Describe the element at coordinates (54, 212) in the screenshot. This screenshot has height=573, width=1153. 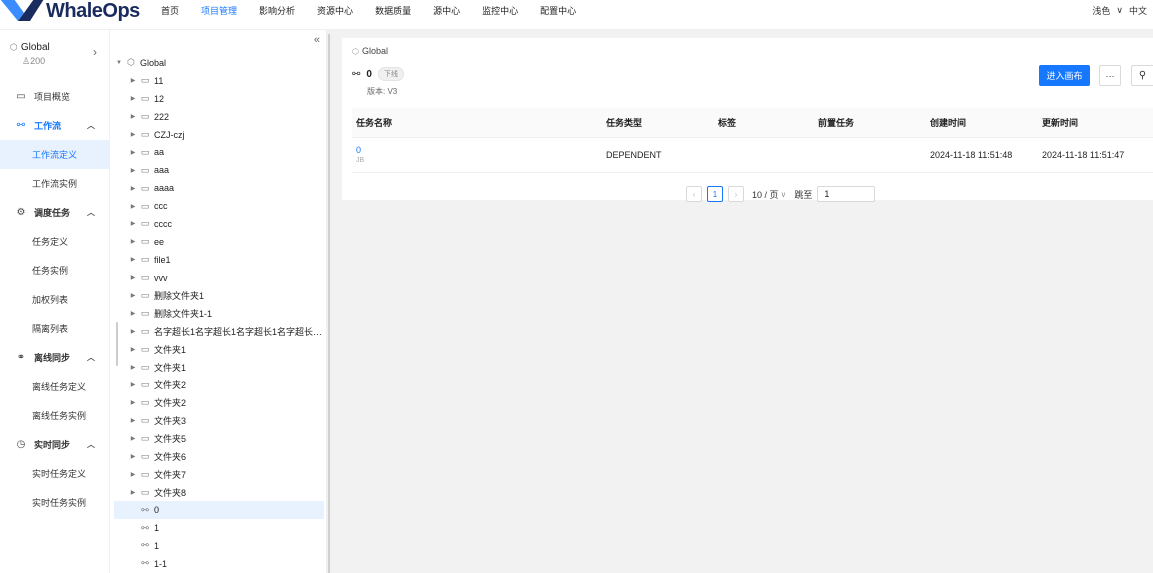
I see `menu-group-schedule: ⚙ 调度任务 ︿` at that location.